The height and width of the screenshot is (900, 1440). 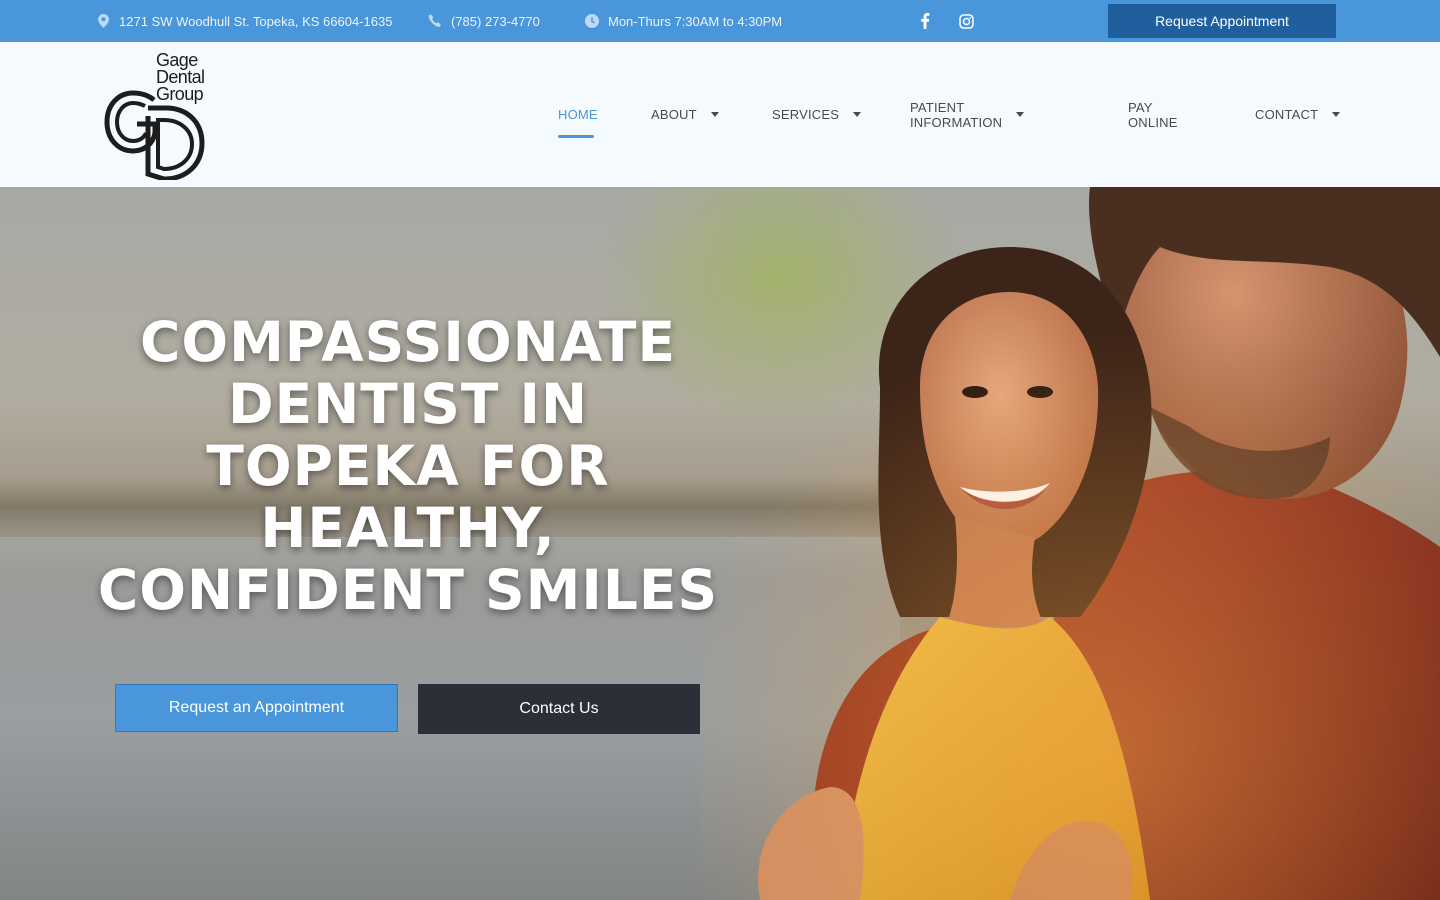 I want to click on phone-info: (785) 273-4770, so click(x=484, y=21).